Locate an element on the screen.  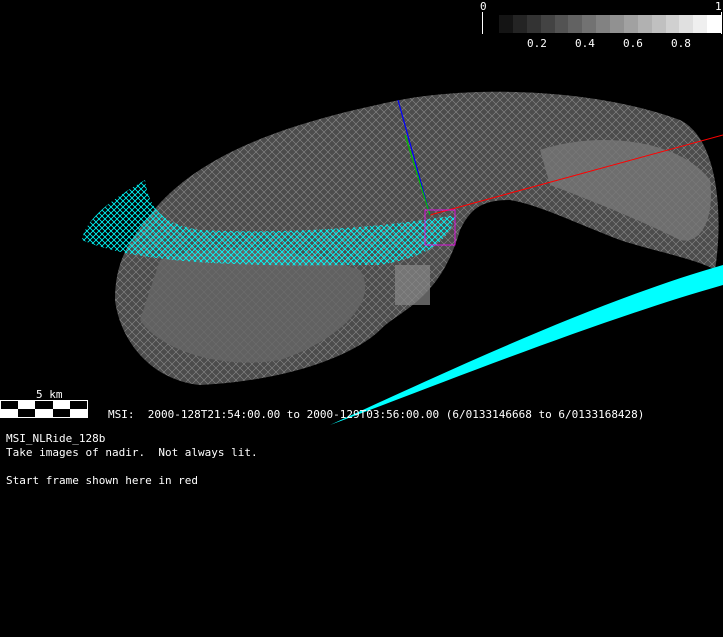
colorbar-tick-label: 0.4 is located at coordinates (585, 43).